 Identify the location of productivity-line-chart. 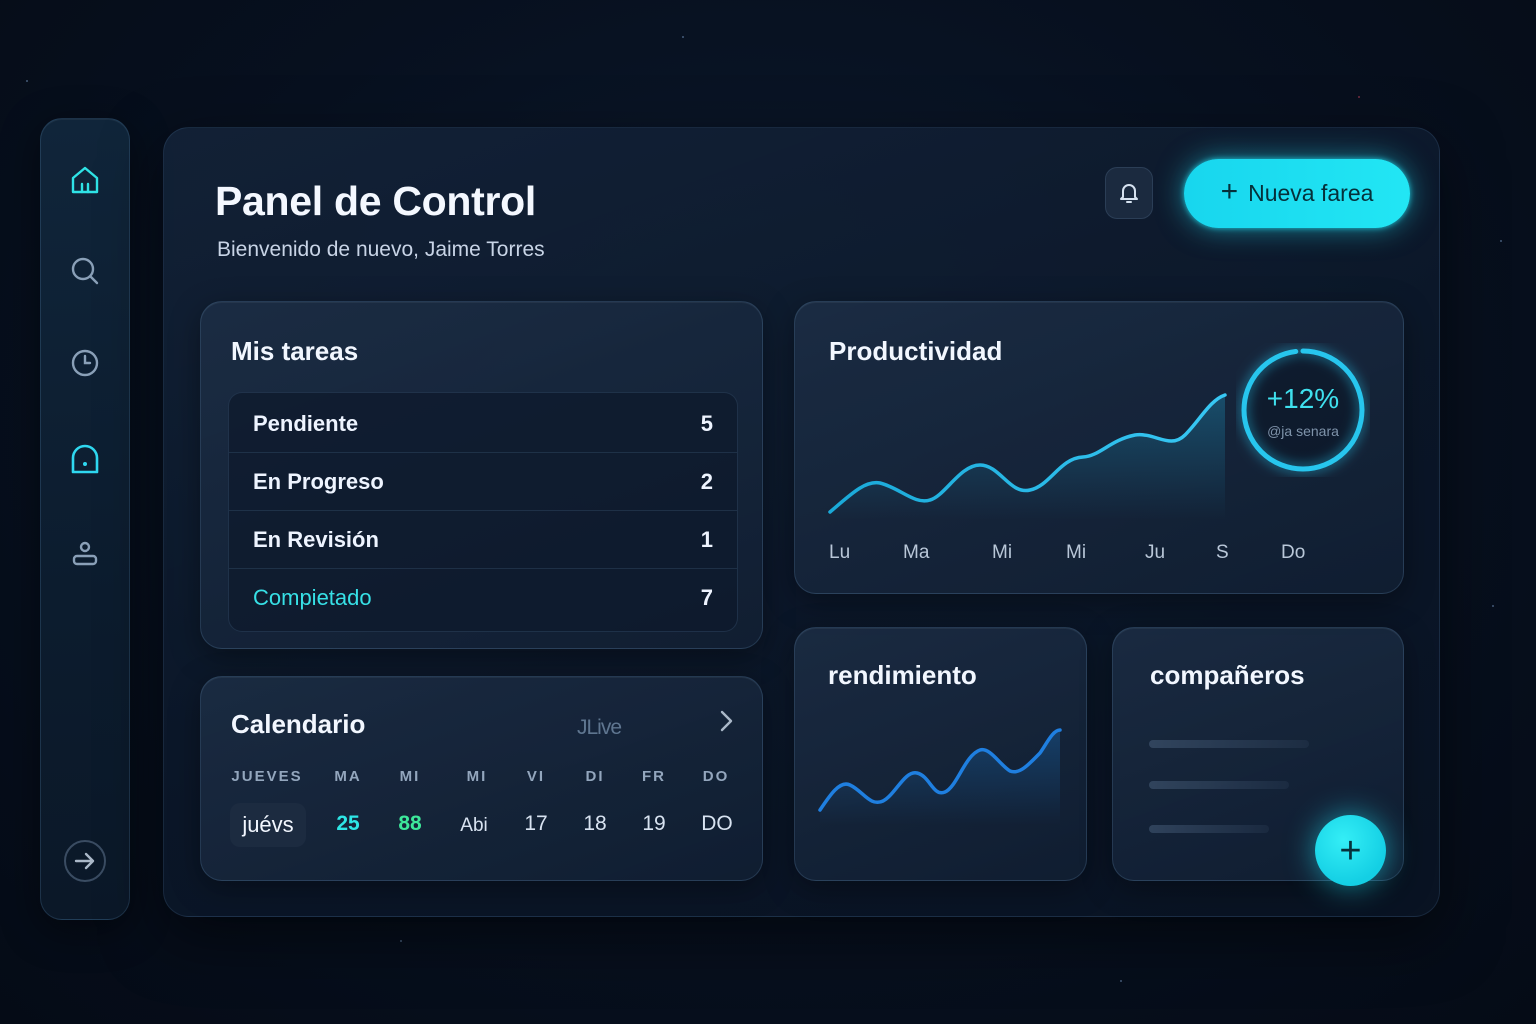
(1027, 456).